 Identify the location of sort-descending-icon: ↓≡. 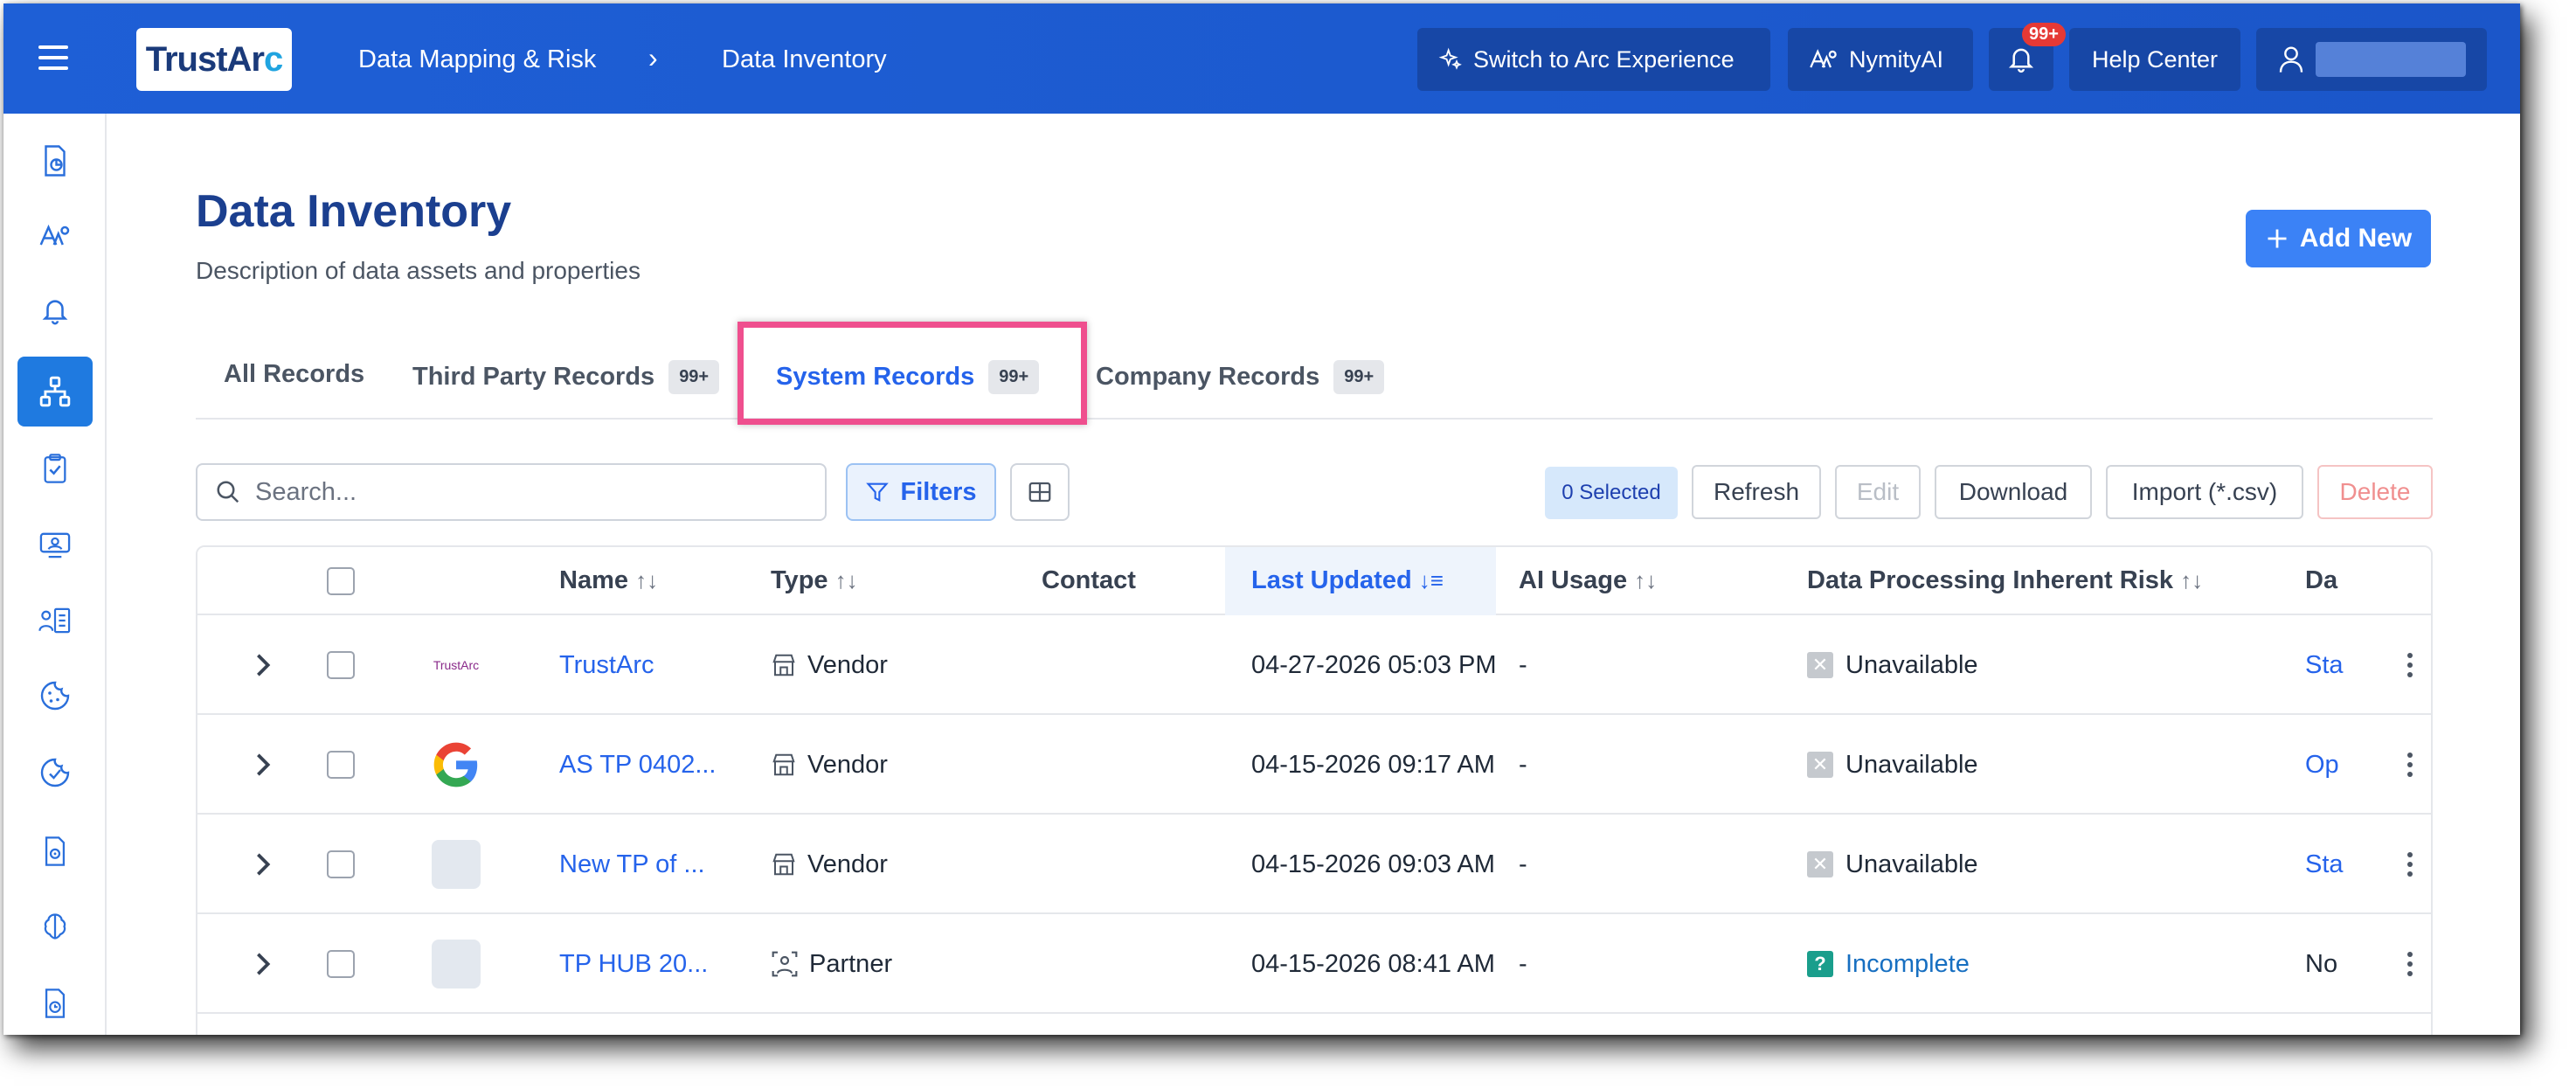
(1431, 580).